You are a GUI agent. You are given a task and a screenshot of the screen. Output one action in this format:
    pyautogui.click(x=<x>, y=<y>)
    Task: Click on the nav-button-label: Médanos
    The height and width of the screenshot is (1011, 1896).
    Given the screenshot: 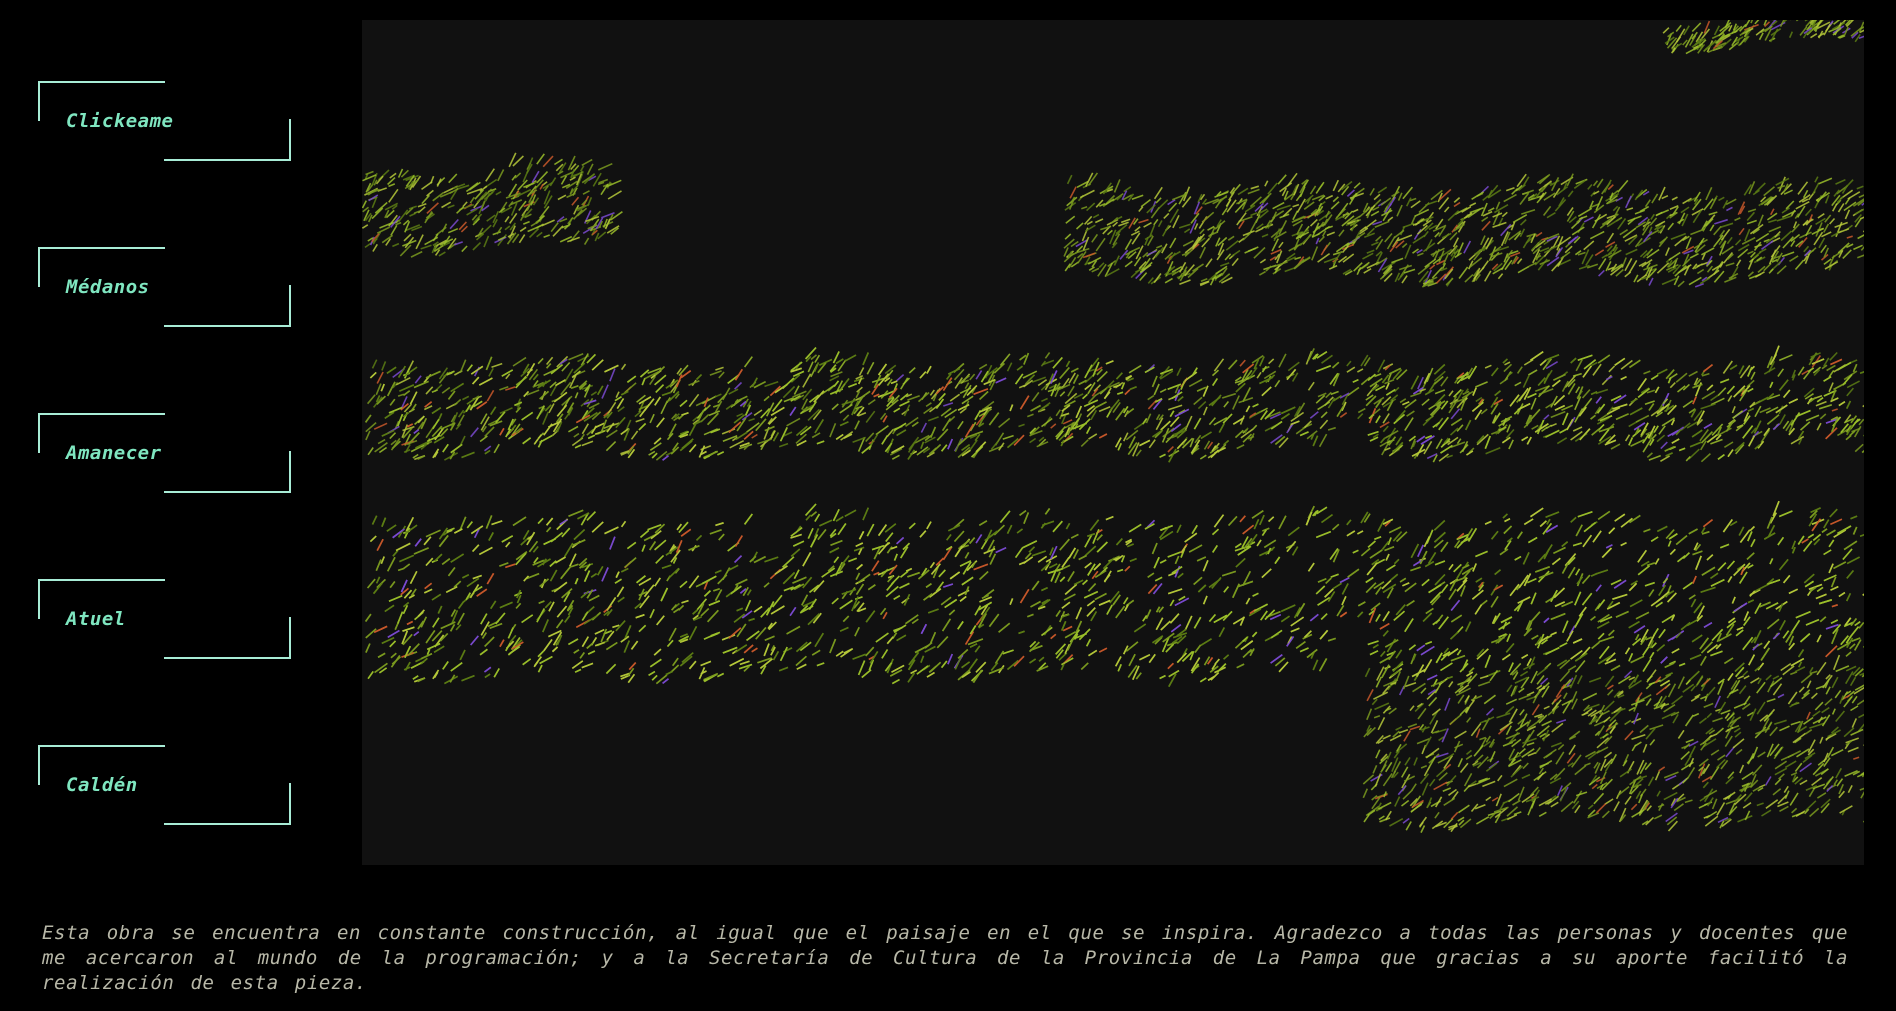 What is the action you would take?
    pyautogui.click(x=108, y=287)
    